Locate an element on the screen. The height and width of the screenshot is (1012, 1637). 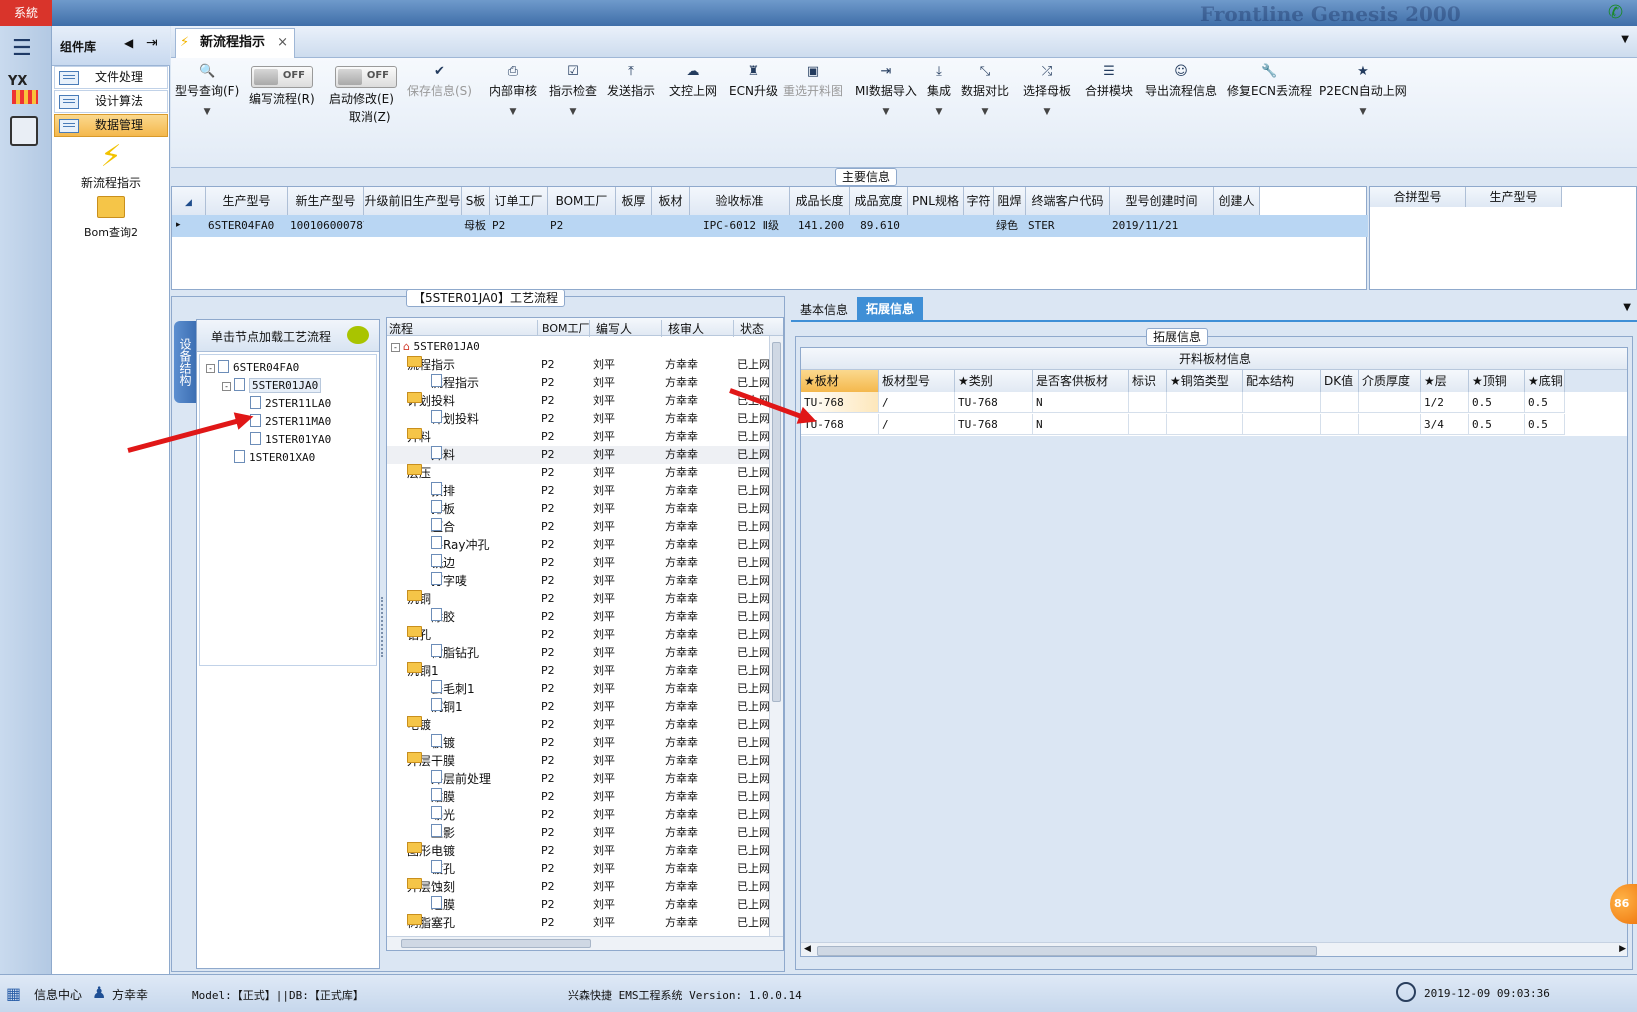
tool-new-flow: ⚡ 新流程指示 is located at coordinates (111, 165).